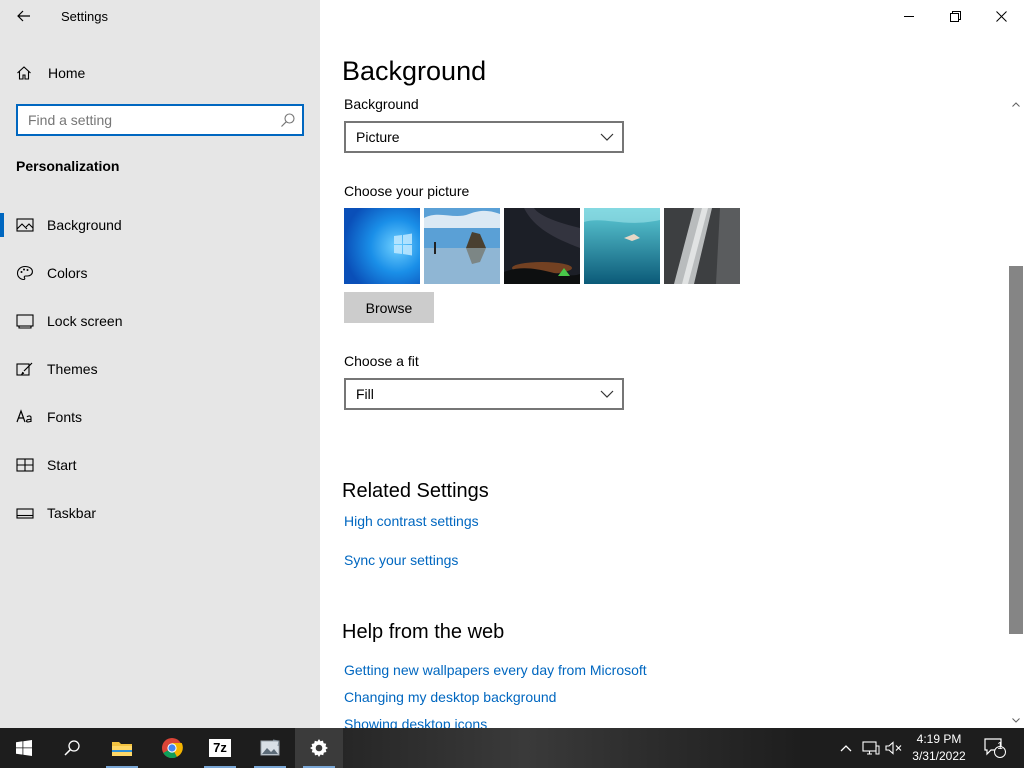 This screenshot has height=768, width=1024. What do you see at coordinates (25, 321) in the screenshot?
I see `lock-screen-icon` at bounding box center [25, 321].